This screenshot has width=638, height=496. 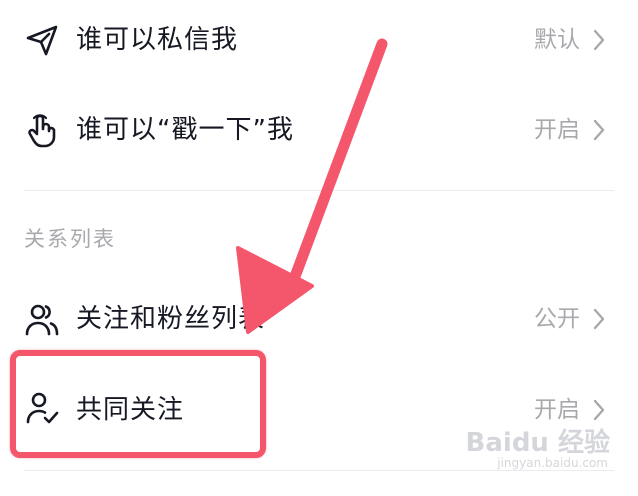 What do you see at coordinates (319, 190) in the screenshot?
I see `section-divider` at bounding box center [319, 190].